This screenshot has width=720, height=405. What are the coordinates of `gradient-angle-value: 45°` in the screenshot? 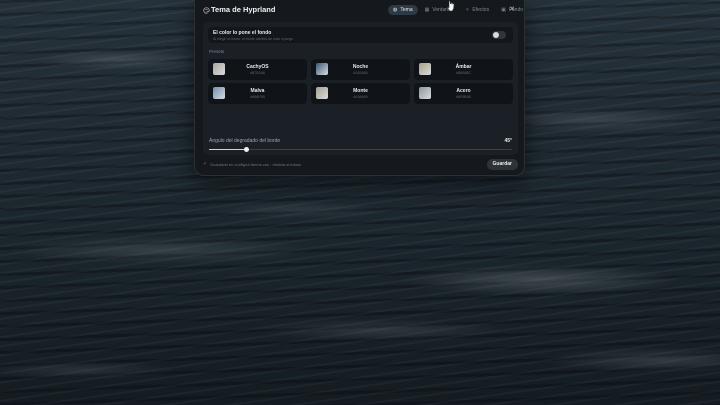 It's located at (508, 141).